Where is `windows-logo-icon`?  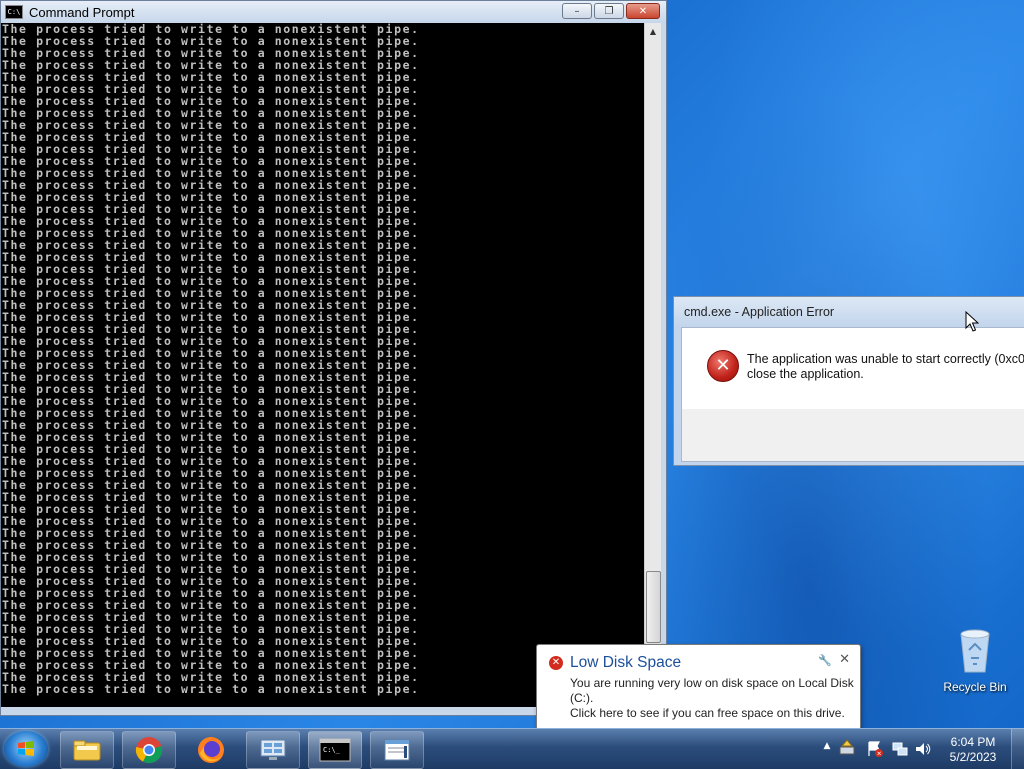
windows-logo-icon is located at coordinates (26, 748).